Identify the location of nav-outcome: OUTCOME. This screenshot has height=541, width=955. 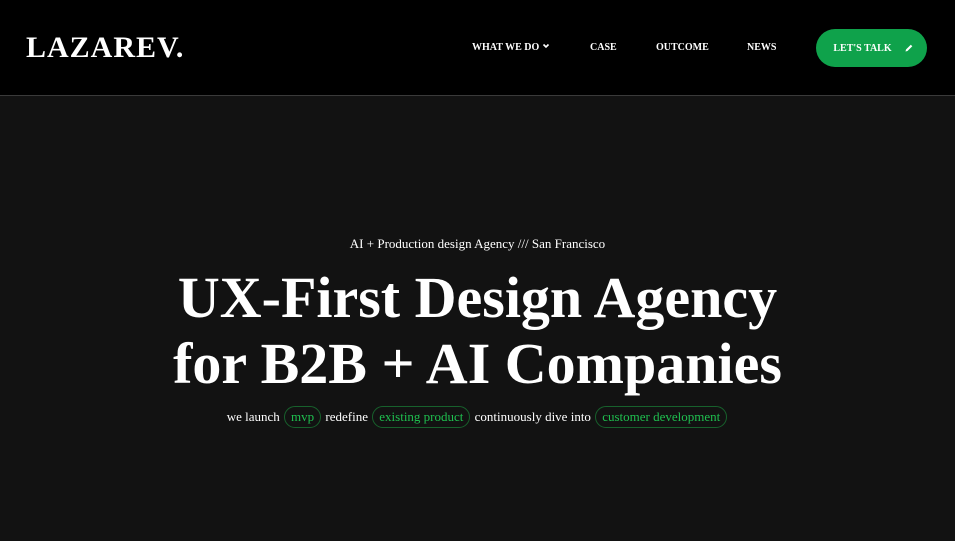
(682, 48).